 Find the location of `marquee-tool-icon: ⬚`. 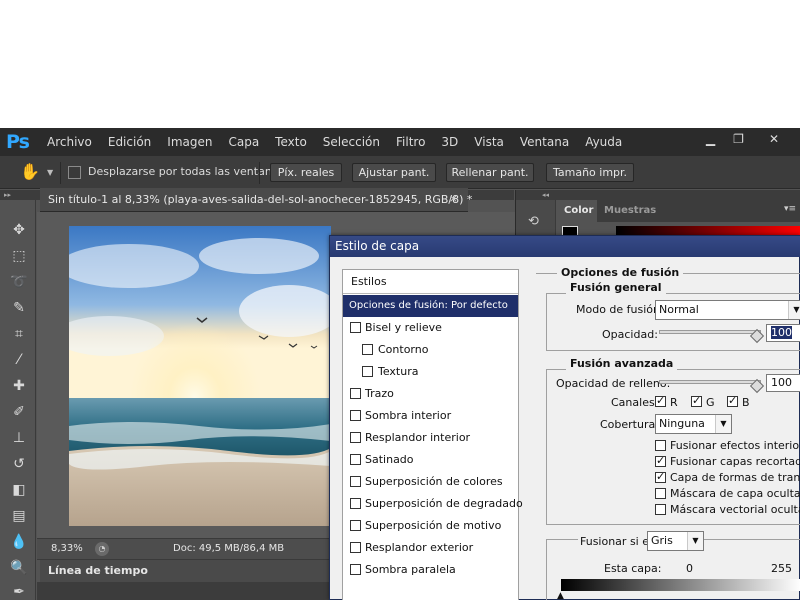

marquee-tool-icon: ⬚ is located at coordinates (19, 256).